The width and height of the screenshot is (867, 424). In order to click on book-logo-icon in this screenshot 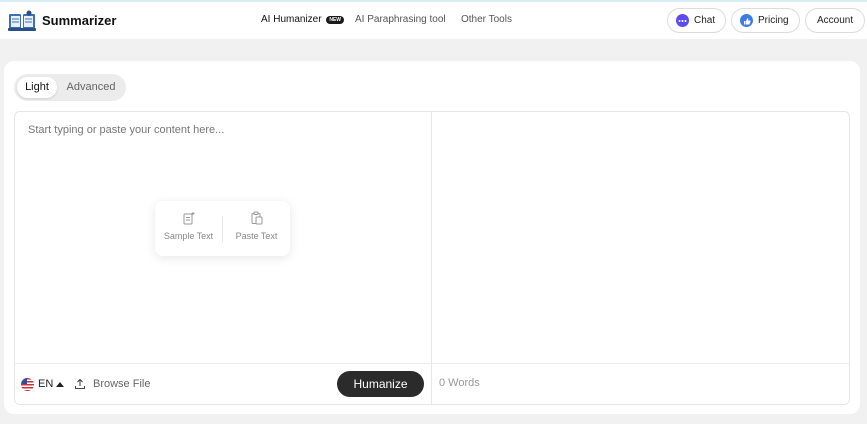, I will do `click(22, 21)`.